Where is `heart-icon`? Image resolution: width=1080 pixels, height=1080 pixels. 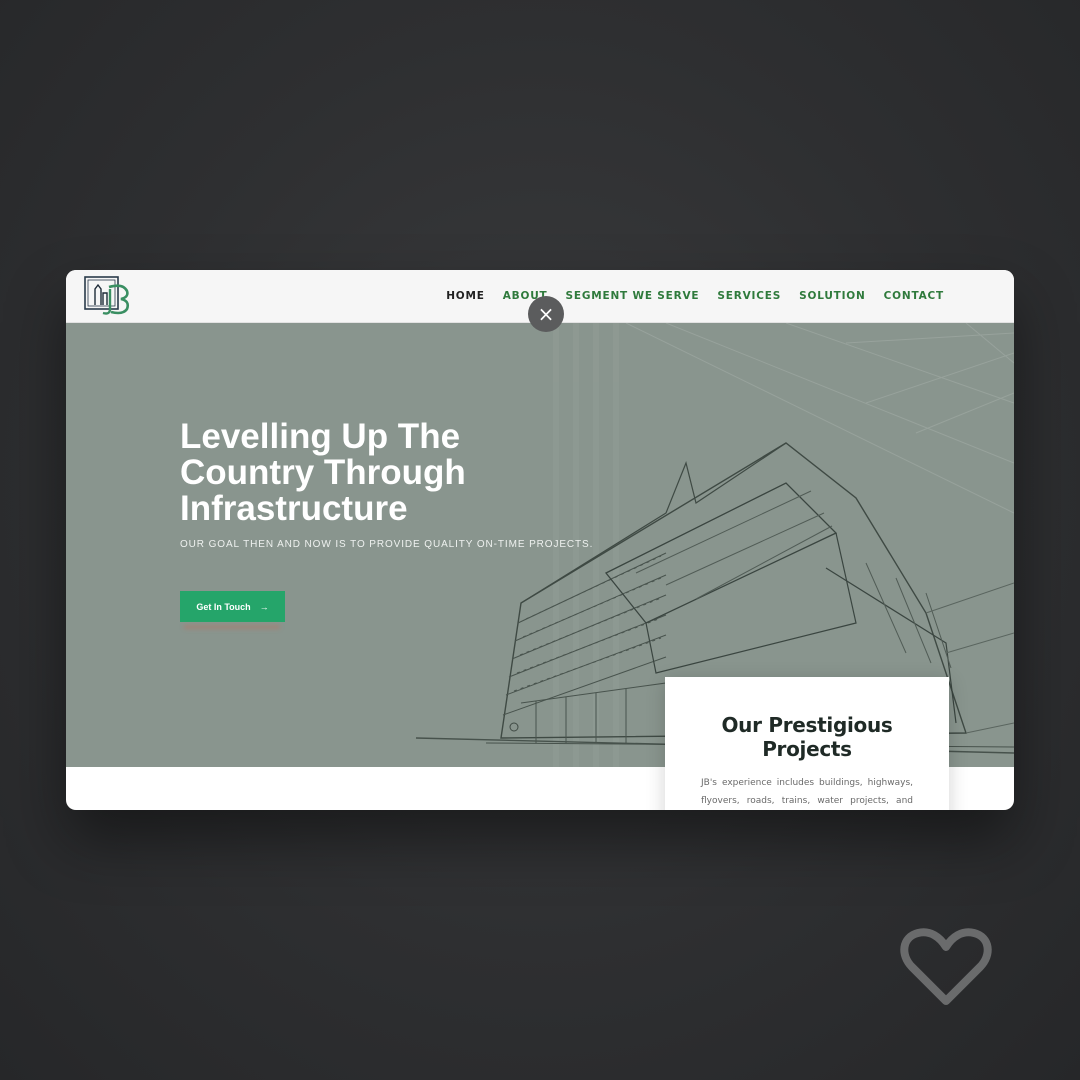
heart-icon is located at coordinates (946, 967).